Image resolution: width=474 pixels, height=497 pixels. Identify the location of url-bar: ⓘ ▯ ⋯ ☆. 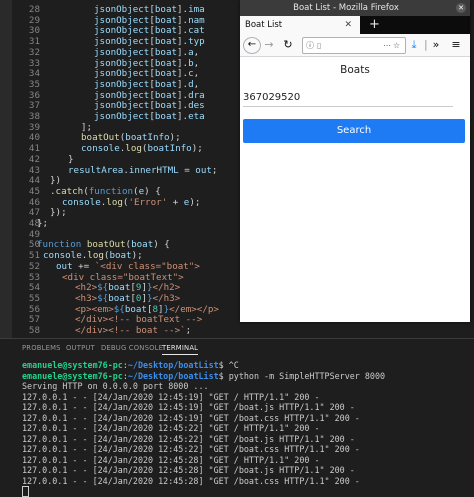
(354, 45).